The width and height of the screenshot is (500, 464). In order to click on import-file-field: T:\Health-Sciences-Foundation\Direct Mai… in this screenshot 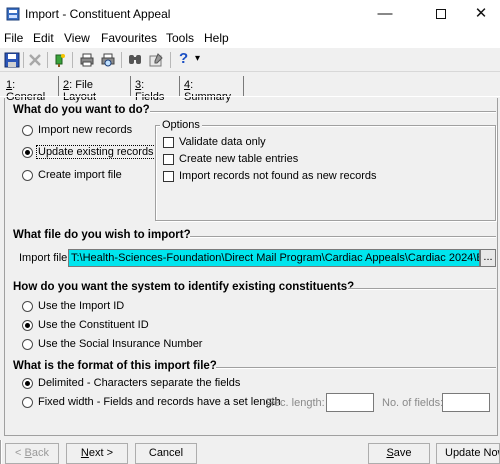, I will do `click(274, 258)`.